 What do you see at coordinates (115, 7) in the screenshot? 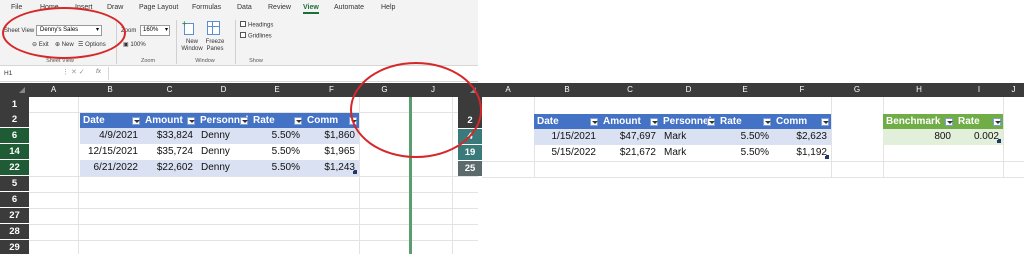
I see `tab-draw: Draw` at bounding box center [115, 7].